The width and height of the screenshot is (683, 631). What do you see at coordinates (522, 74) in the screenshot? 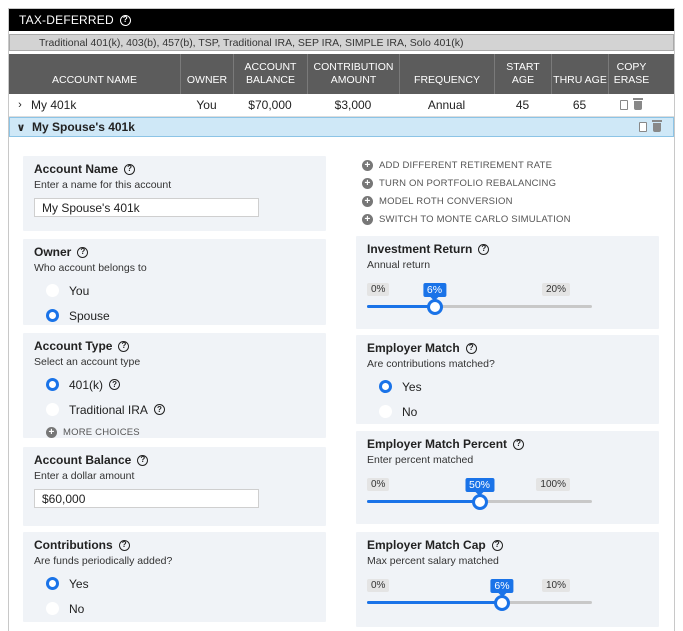
I see `col-start-age: START AGE` at bounding box center [522, 74].